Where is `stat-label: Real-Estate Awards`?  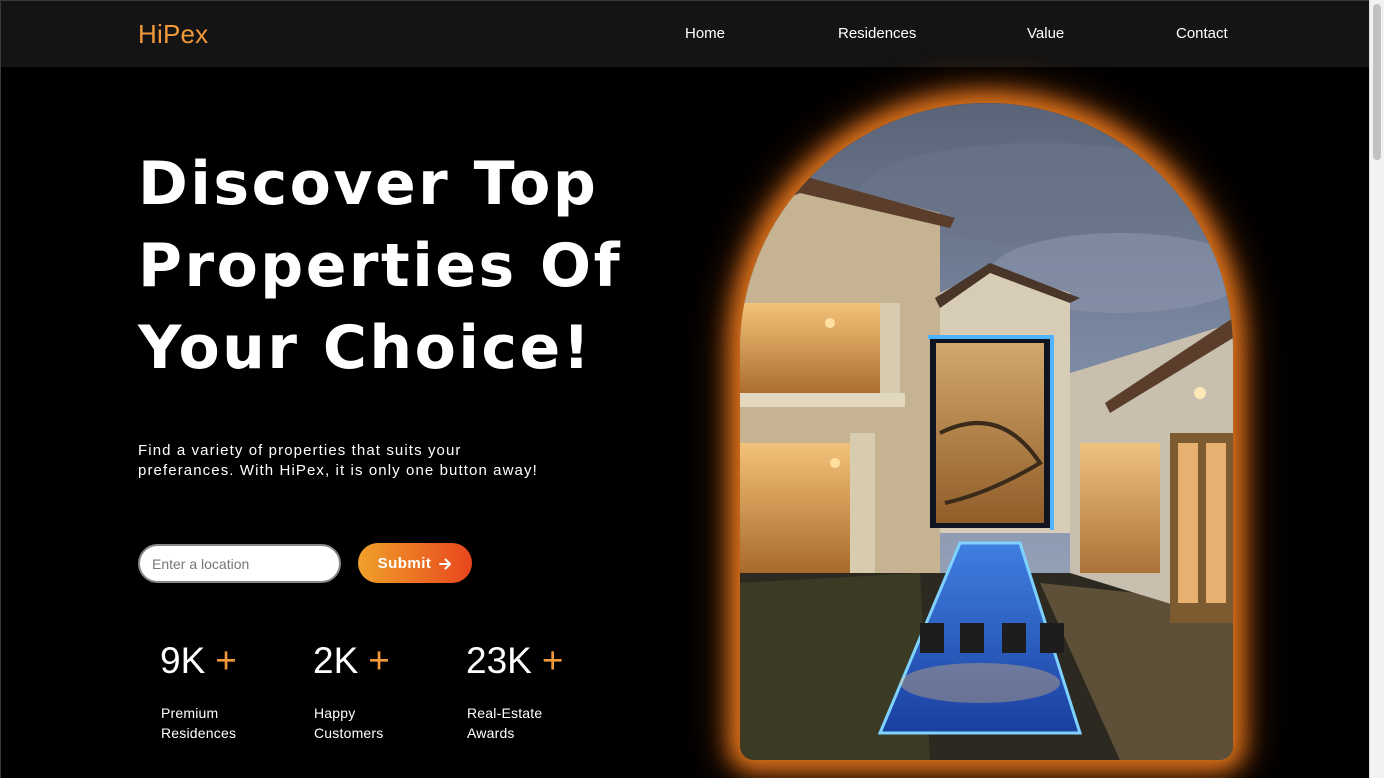
stat-label: Real-Estate Awards is located at coordinates (527, 723).